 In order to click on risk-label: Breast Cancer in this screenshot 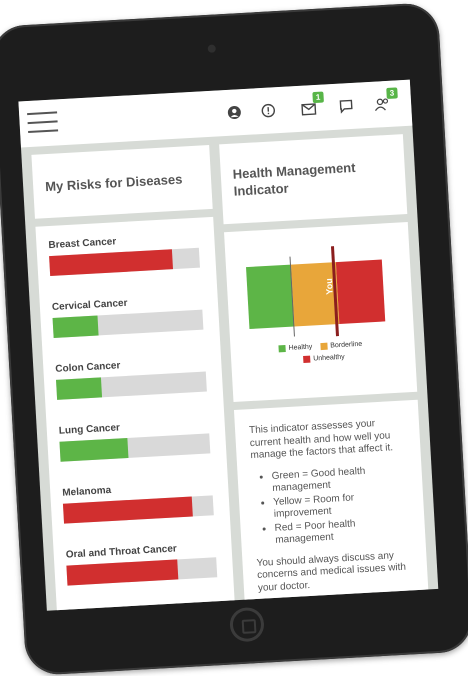, I will do `click(82, 244)`.